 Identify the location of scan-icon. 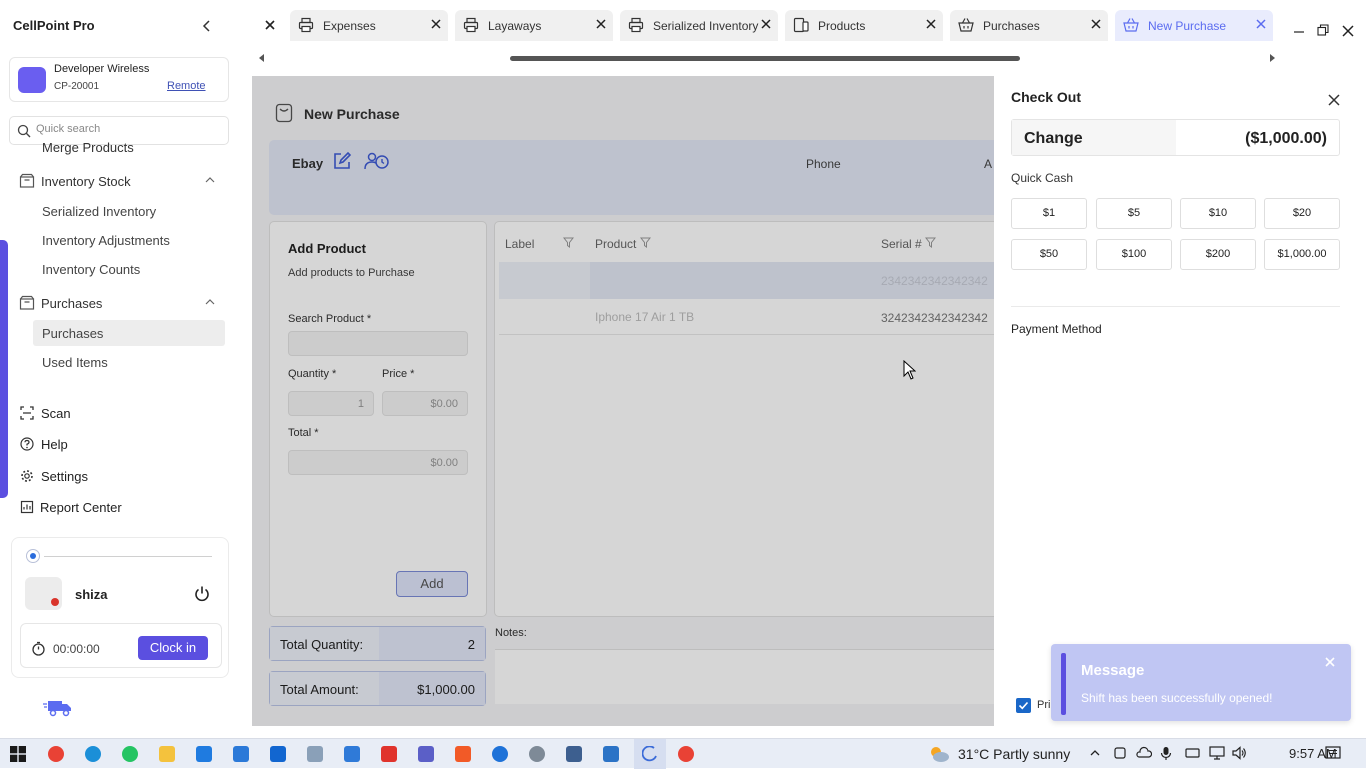
(27, 413).